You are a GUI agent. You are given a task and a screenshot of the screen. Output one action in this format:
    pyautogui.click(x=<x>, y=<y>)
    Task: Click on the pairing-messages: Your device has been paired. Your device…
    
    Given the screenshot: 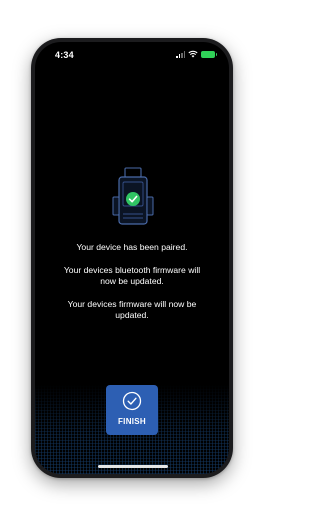 What is the action you would take?
    pyautogui.click(x=132, y=281)
    